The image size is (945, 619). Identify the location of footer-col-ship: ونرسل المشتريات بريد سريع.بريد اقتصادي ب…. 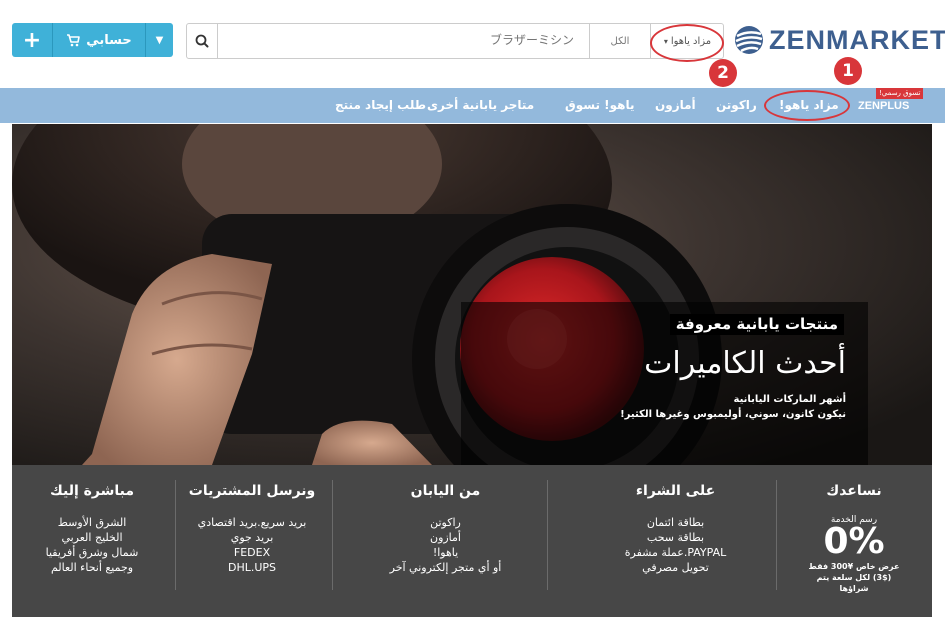
(252, 541).